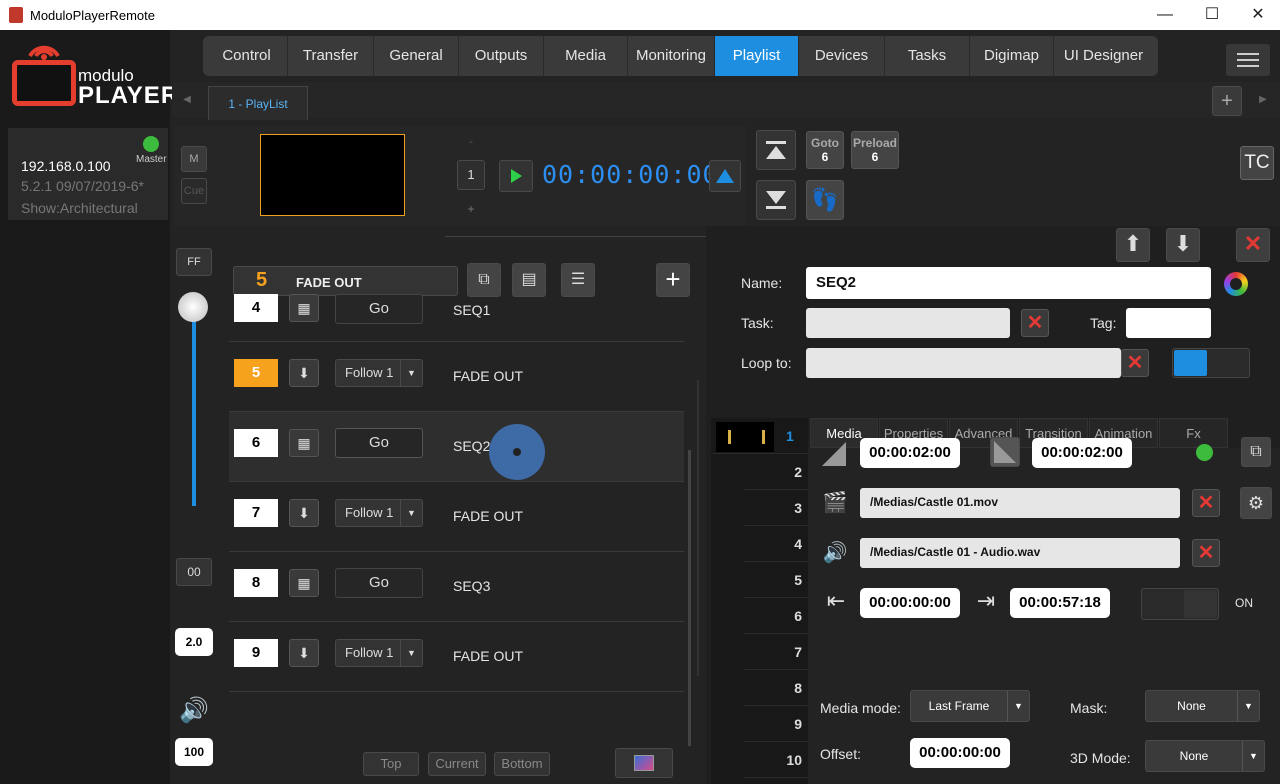  Describe the element at coordinates (457, 764) in the screenshot. I see `scroll-current-button: Current` at that location.